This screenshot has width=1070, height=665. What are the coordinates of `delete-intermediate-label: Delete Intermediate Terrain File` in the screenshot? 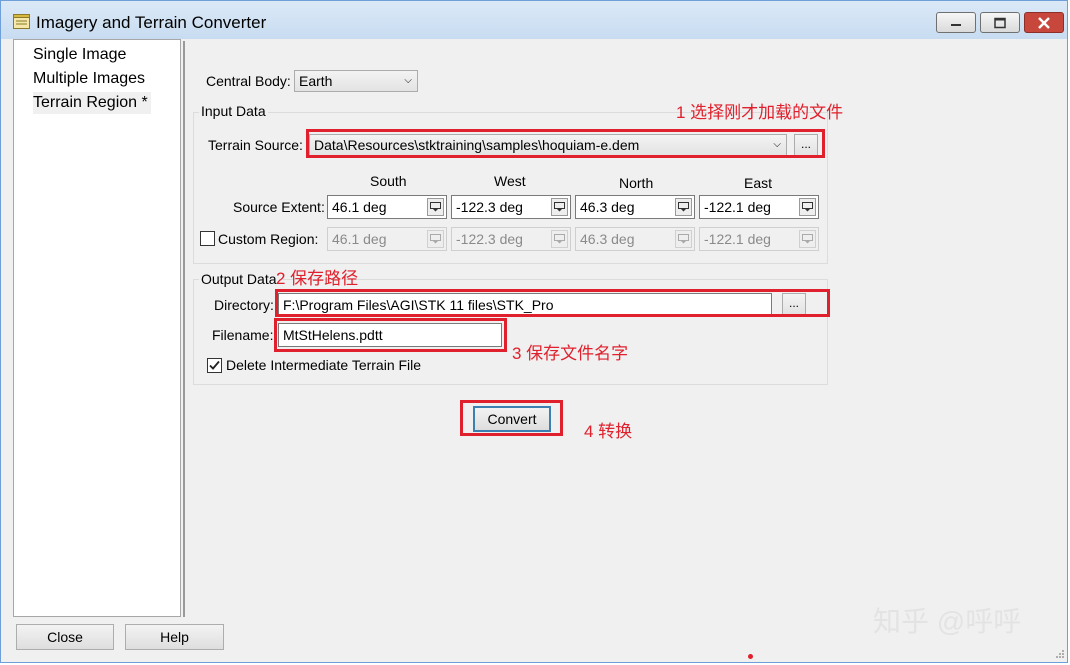 It's located at (324, 365).